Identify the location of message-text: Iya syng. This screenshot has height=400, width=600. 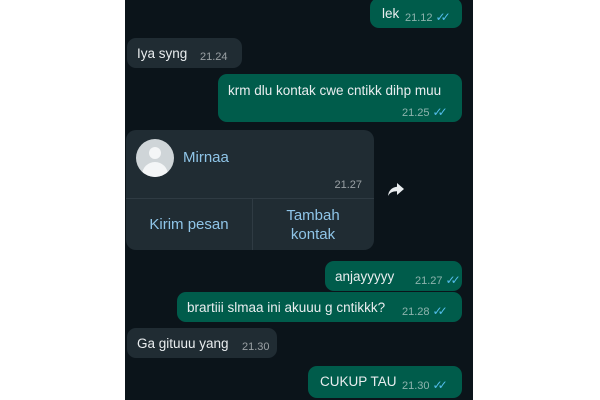
(162, 53).